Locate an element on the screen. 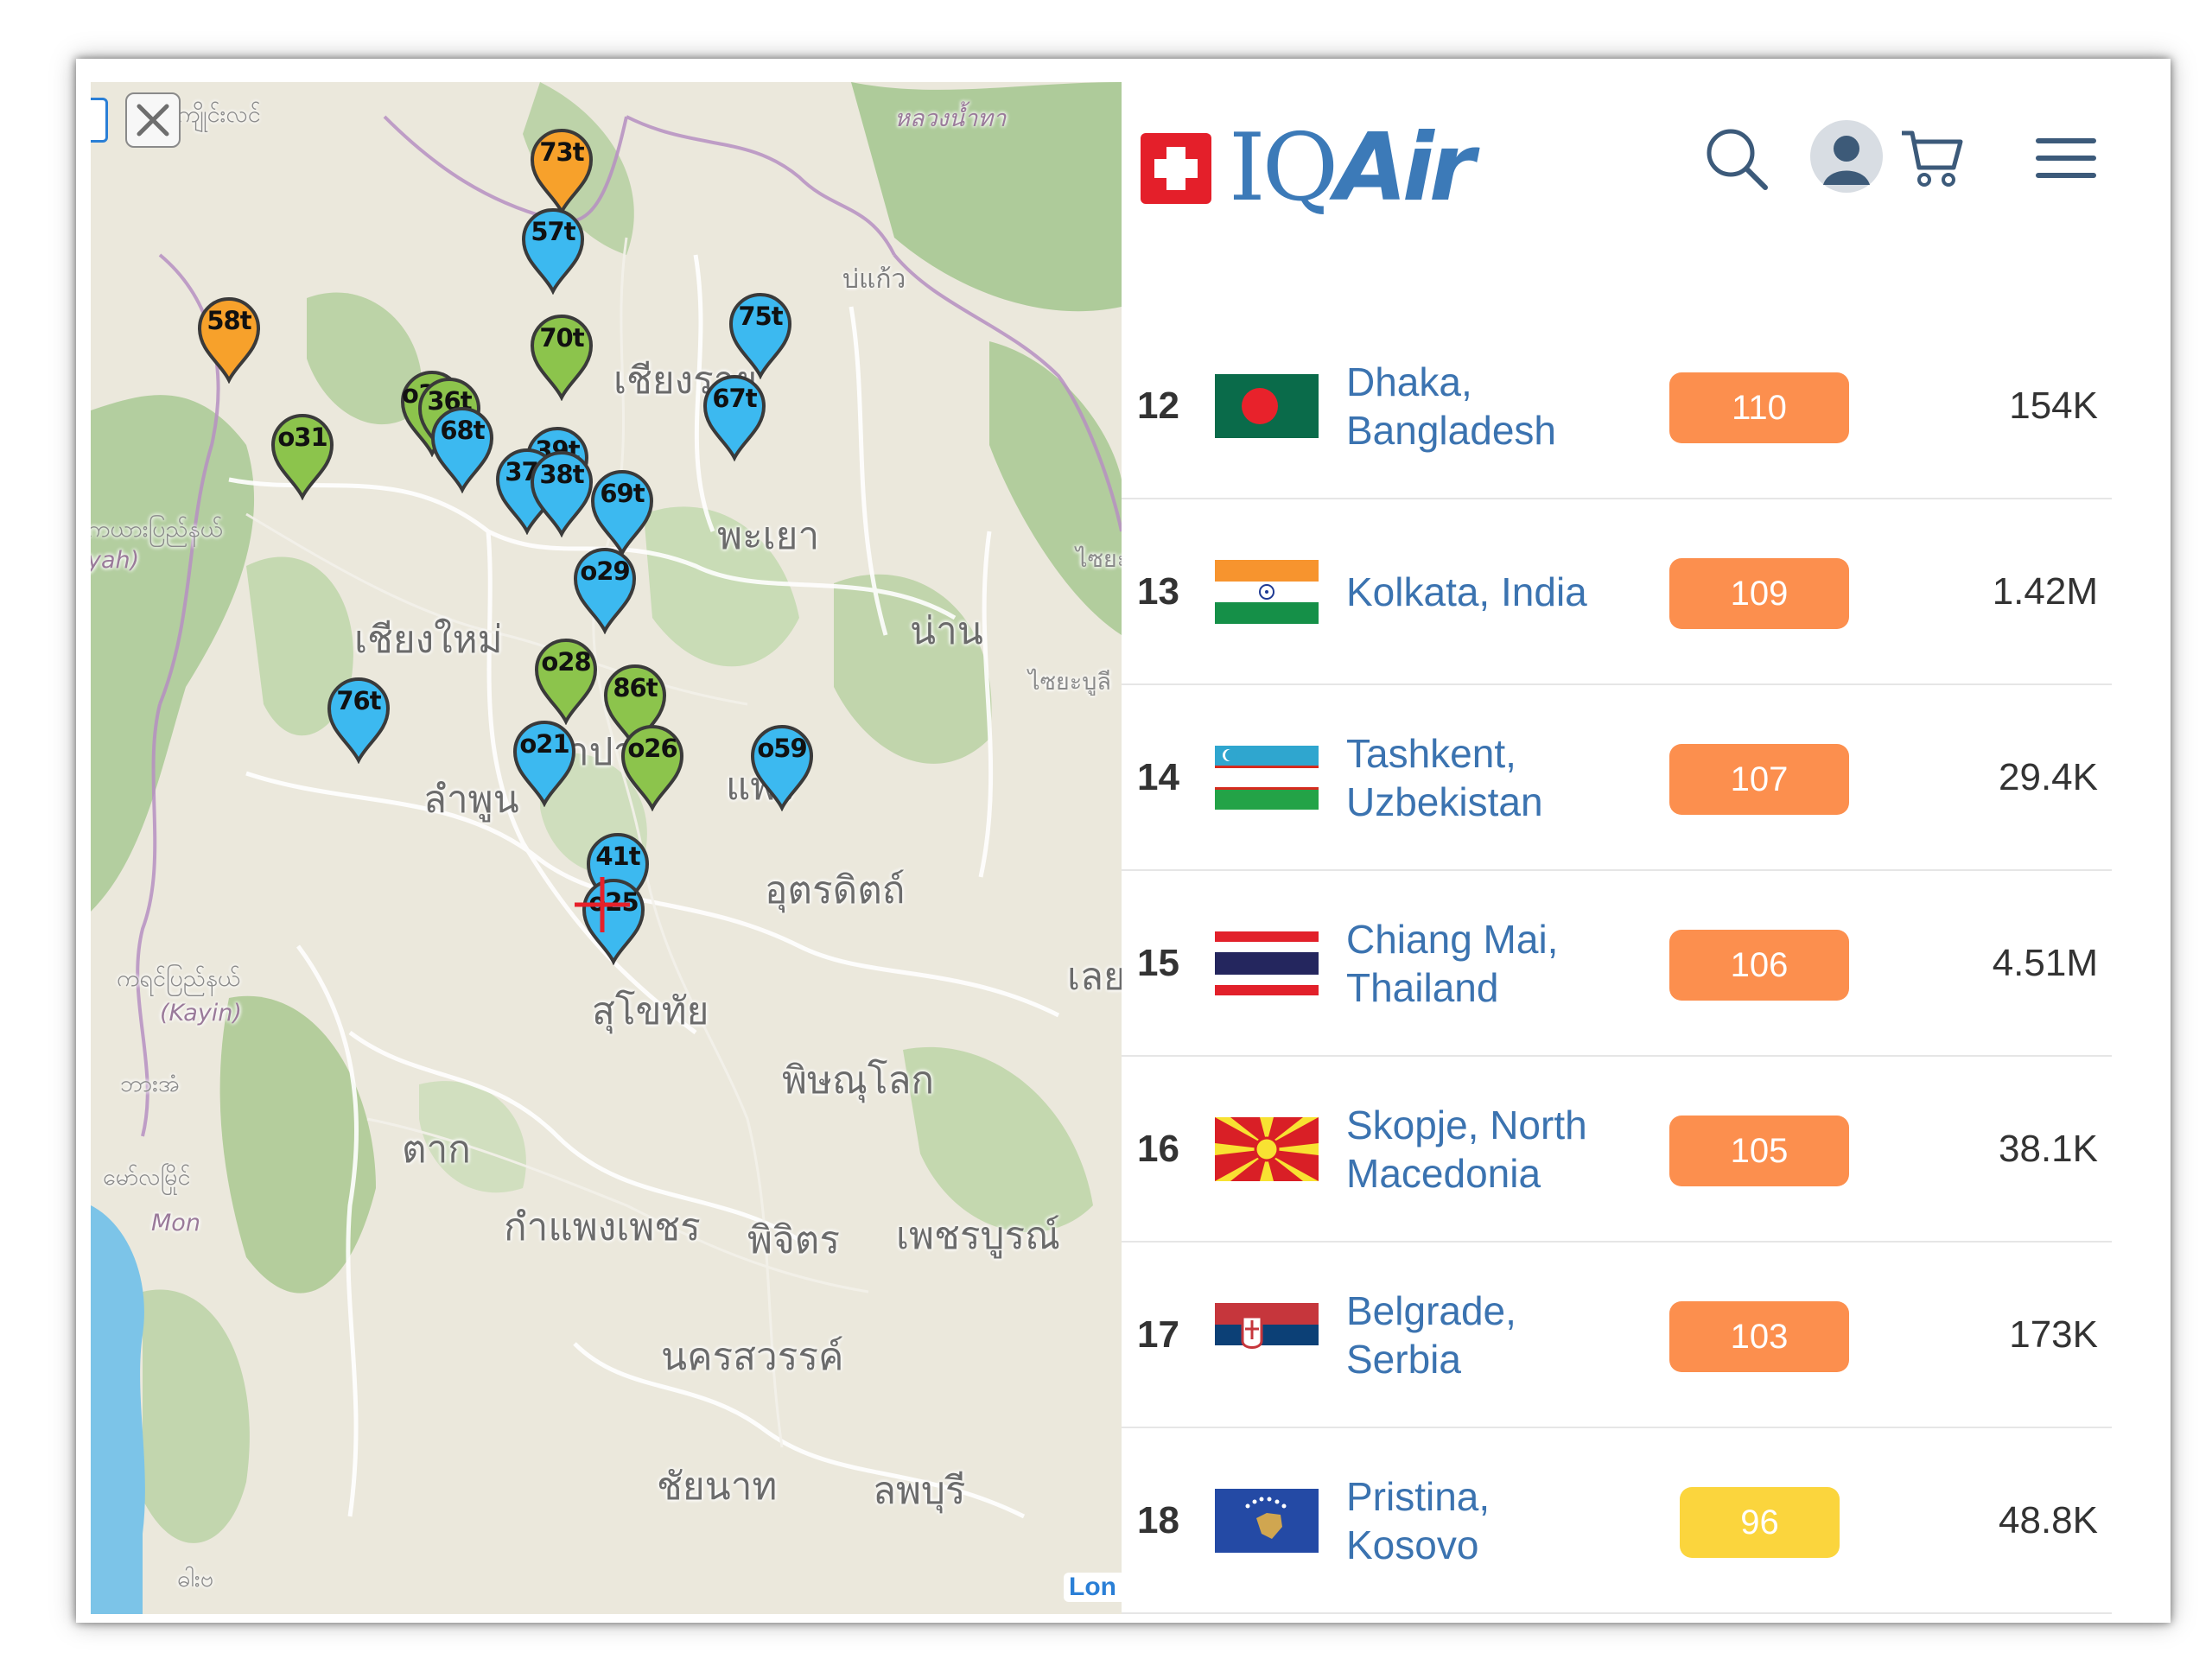 The image size is (2212, 1659). ranking-row: 16 Skopje, North Macedonia 105 38.1K is located at coordinates (1617, 1150).